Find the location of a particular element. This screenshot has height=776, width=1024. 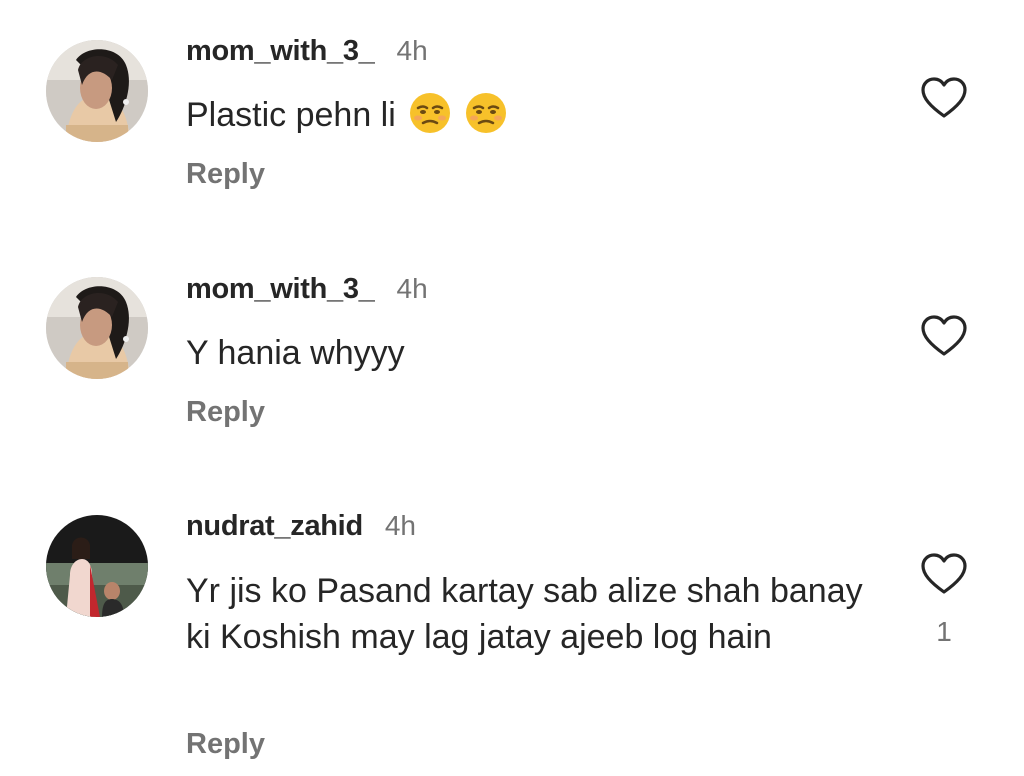

like-count: 1 is located at coordinates (944, 631).